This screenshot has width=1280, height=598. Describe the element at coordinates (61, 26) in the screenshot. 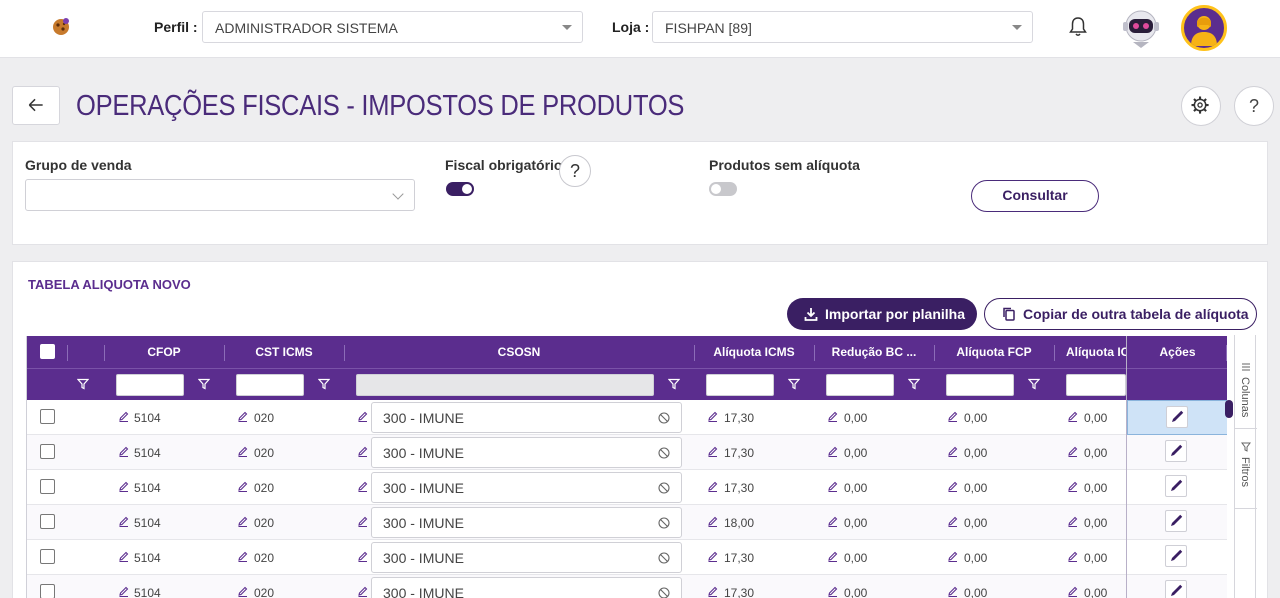

I see `app-logo-icon` at that location.